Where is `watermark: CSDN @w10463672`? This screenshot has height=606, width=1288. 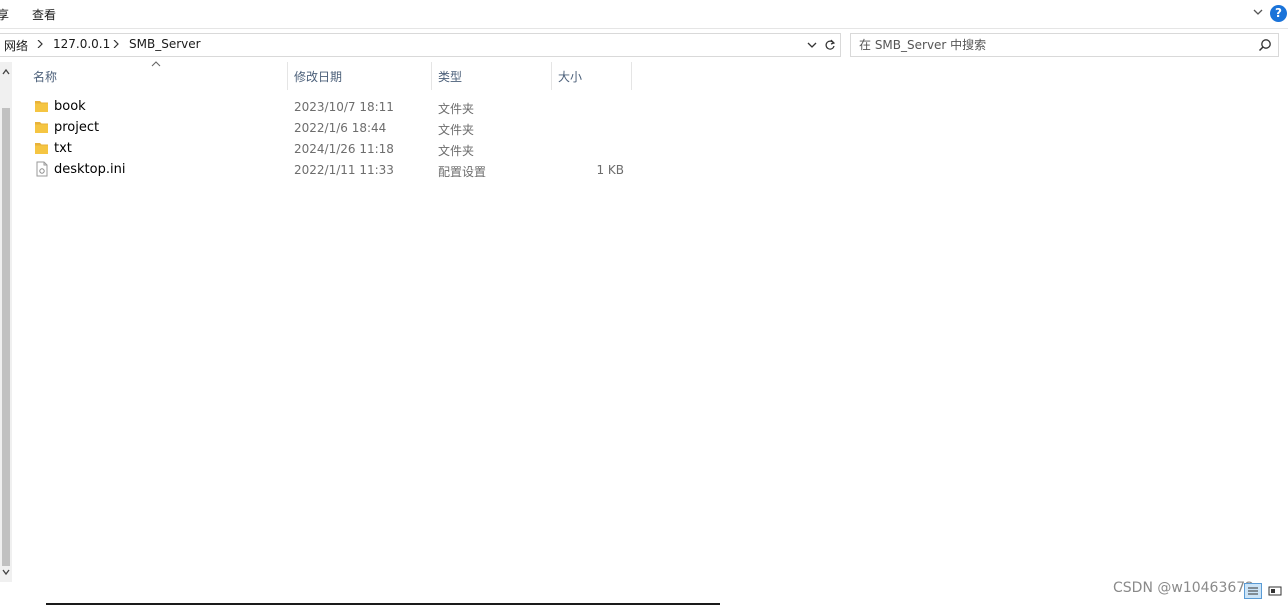
watermark: CSDN @w10463672 is located at coordinates (1184, 588).